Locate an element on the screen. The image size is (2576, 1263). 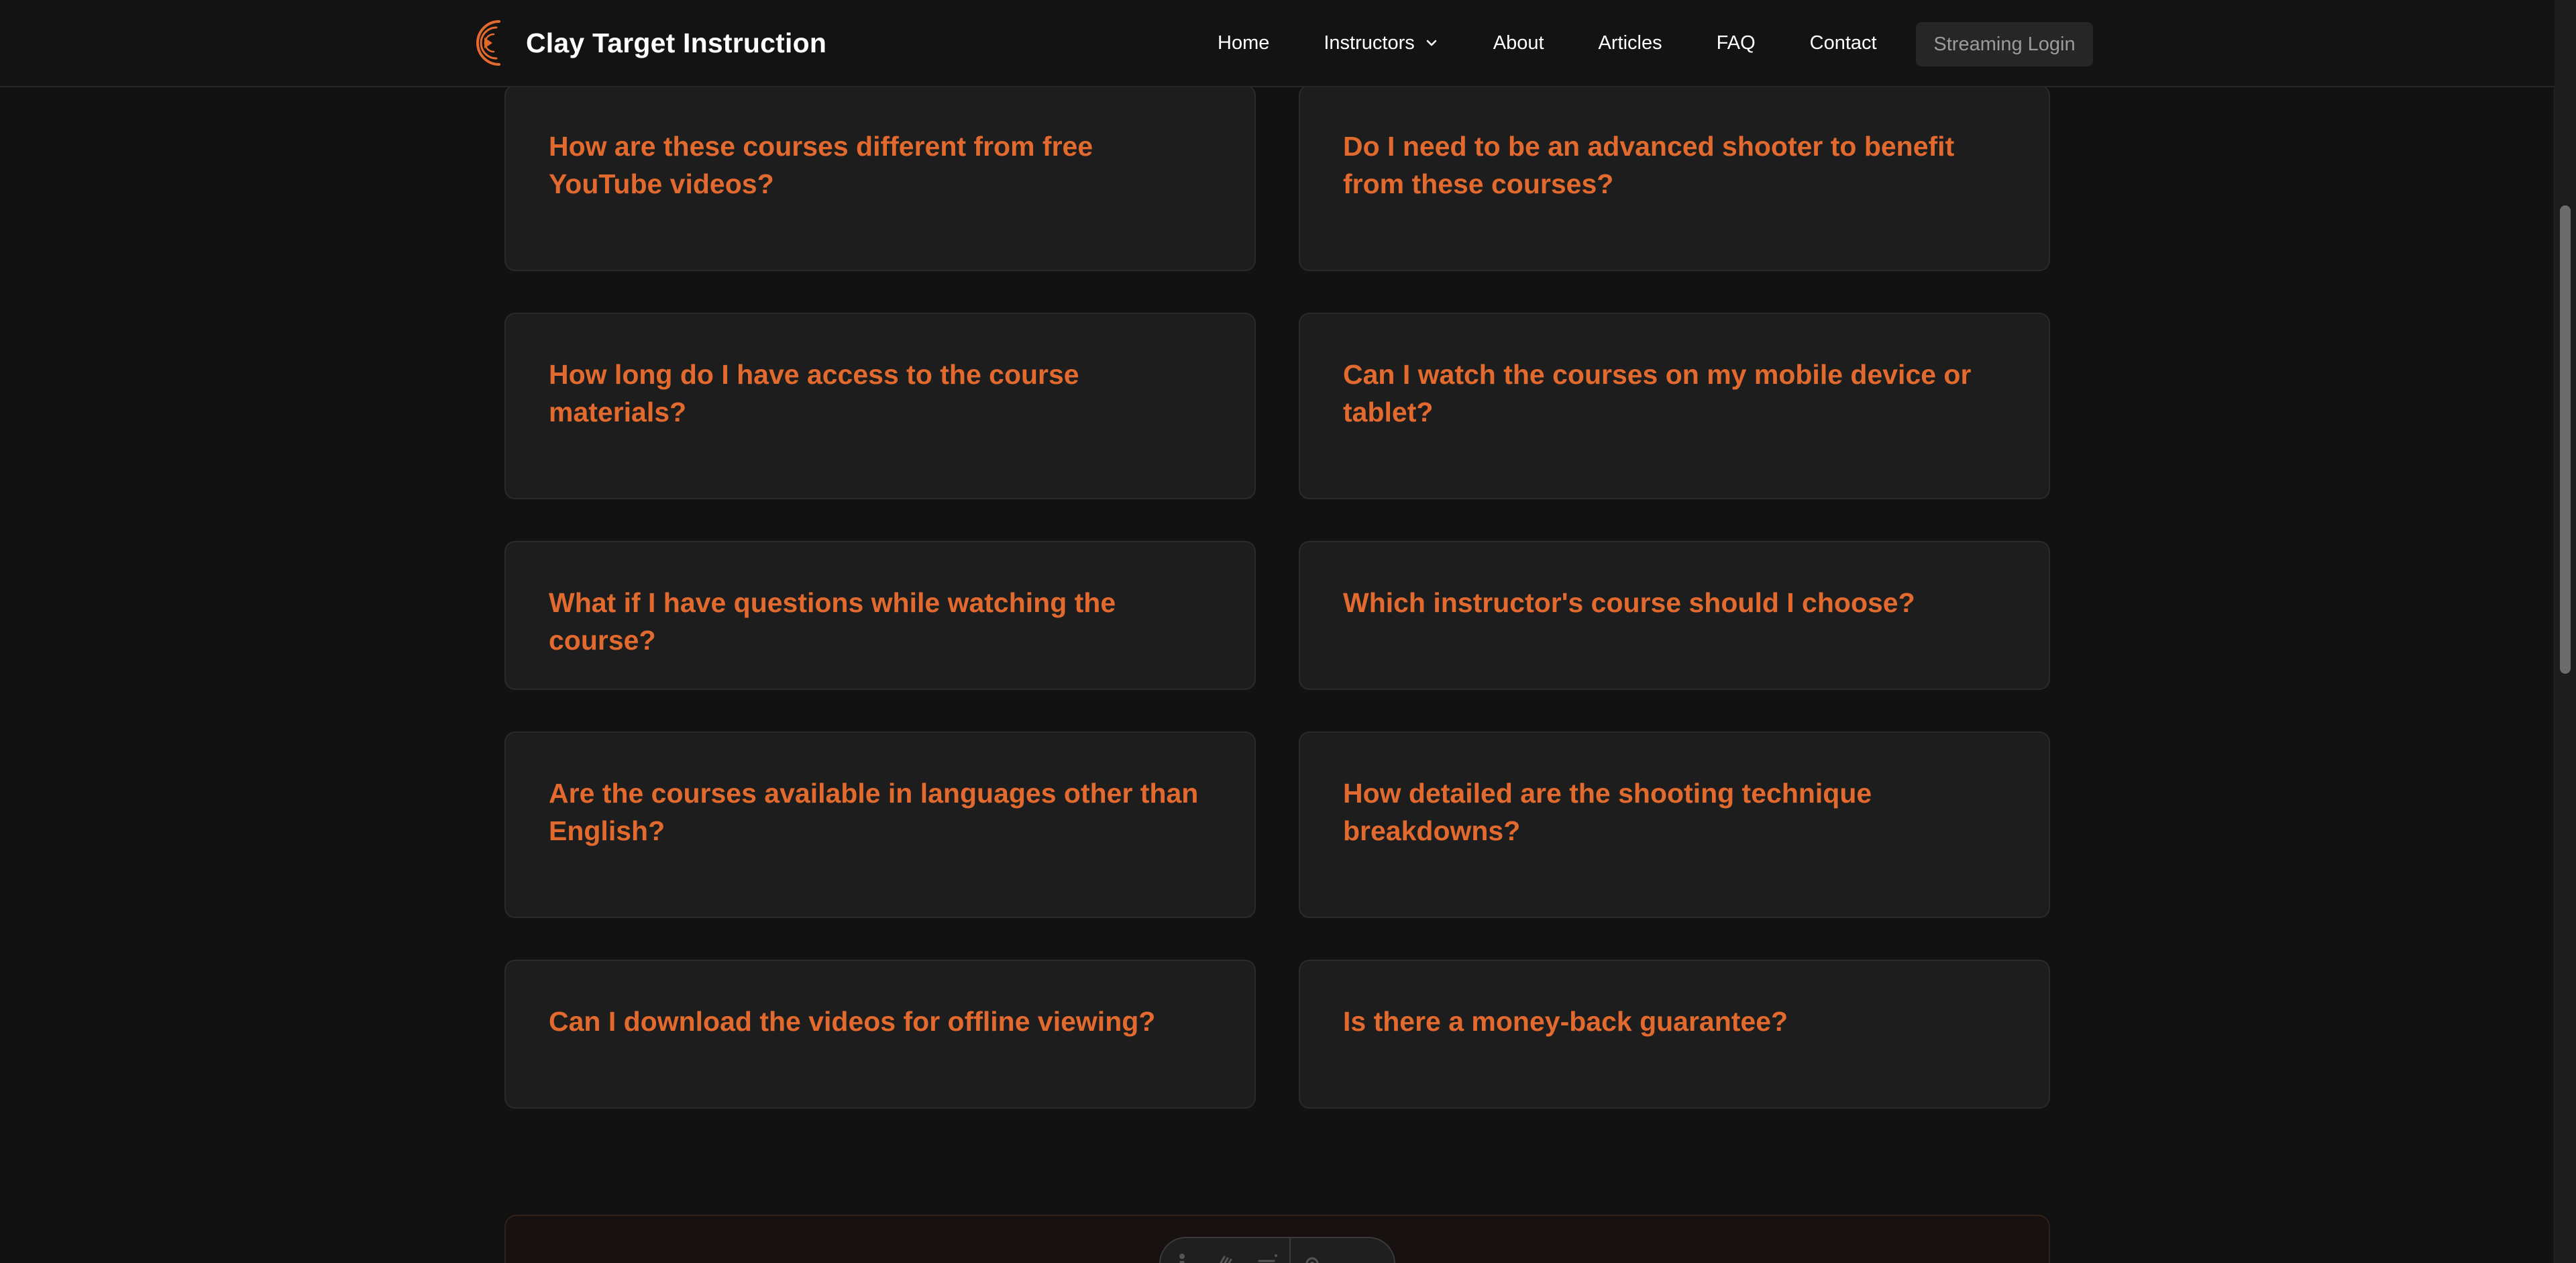
logo-icon is located at coordinates (488, 43).